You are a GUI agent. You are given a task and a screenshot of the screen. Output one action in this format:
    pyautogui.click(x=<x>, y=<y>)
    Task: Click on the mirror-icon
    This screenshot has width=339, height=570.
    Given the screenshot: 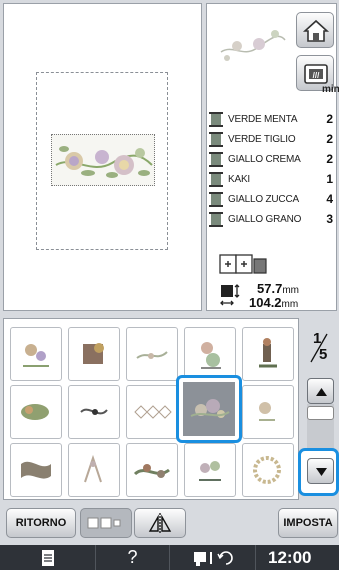 What is the action you would take?
    pyautogui.click(x=160, y=523)
    